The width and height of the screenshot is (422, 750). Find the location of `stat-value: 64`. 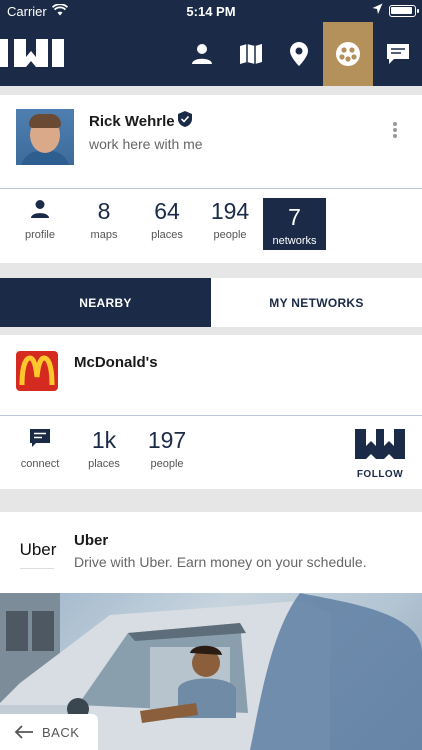

stat-value: 64 is located at coordinates (167, 211).